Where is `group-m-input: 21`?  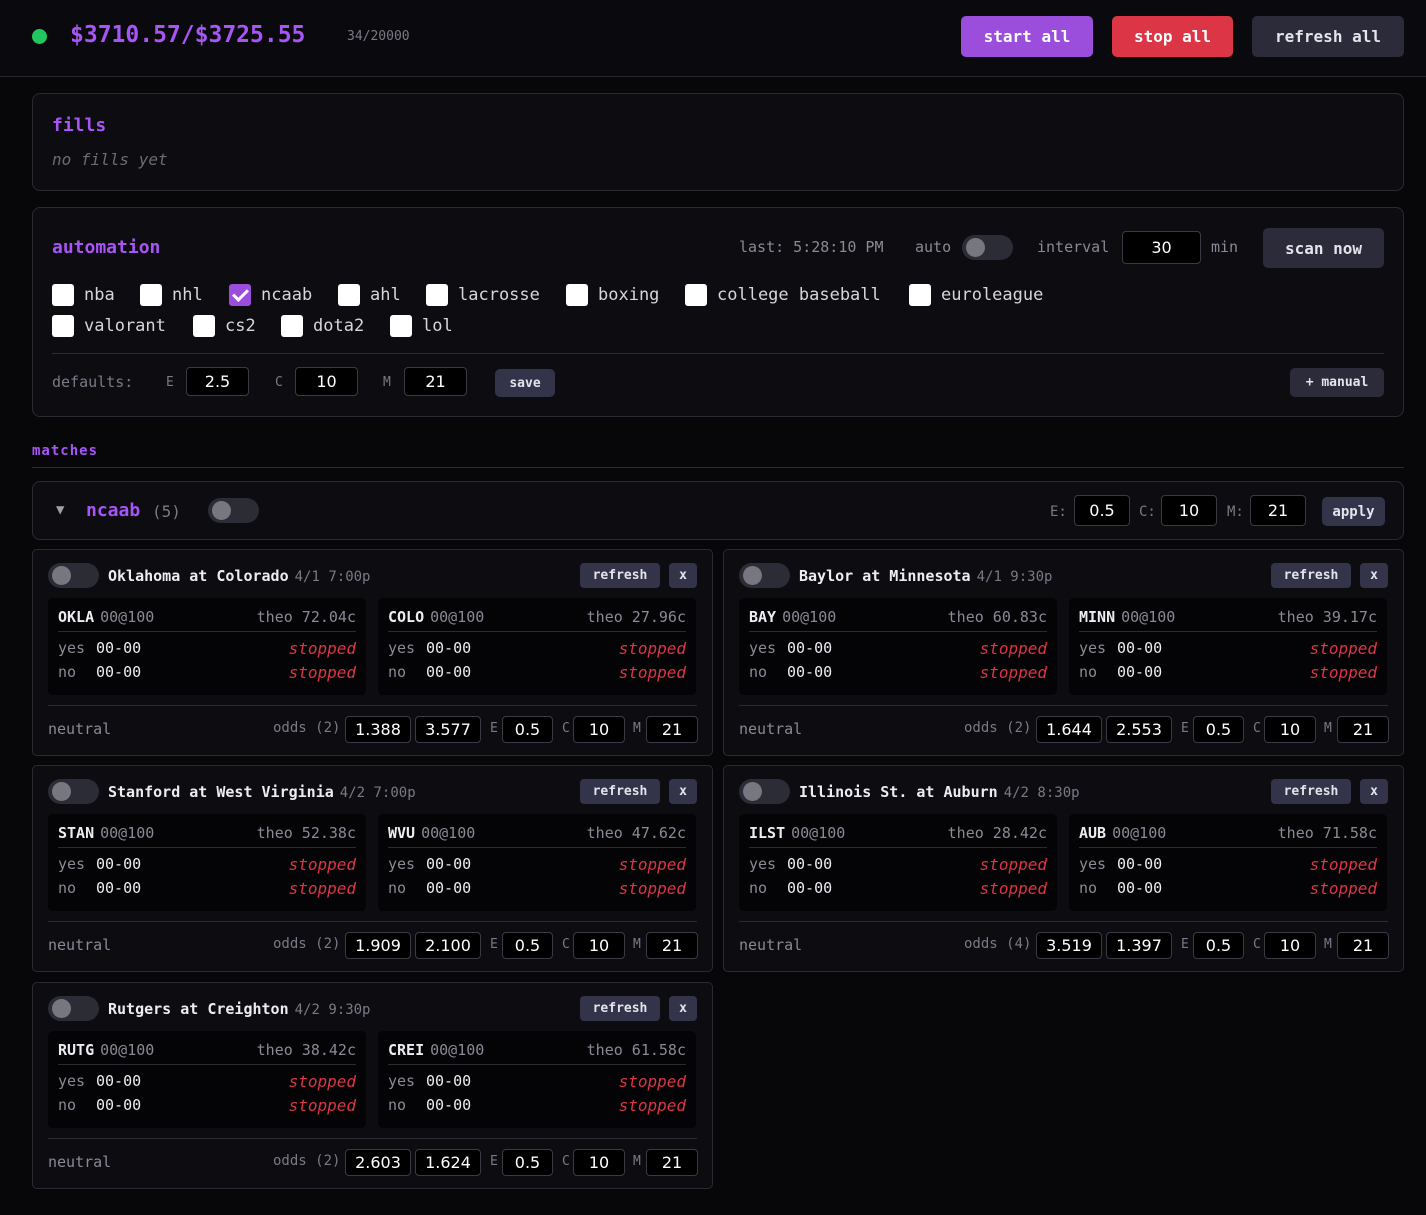
group-m-input: 21 is located at coordinates (1278, 510).